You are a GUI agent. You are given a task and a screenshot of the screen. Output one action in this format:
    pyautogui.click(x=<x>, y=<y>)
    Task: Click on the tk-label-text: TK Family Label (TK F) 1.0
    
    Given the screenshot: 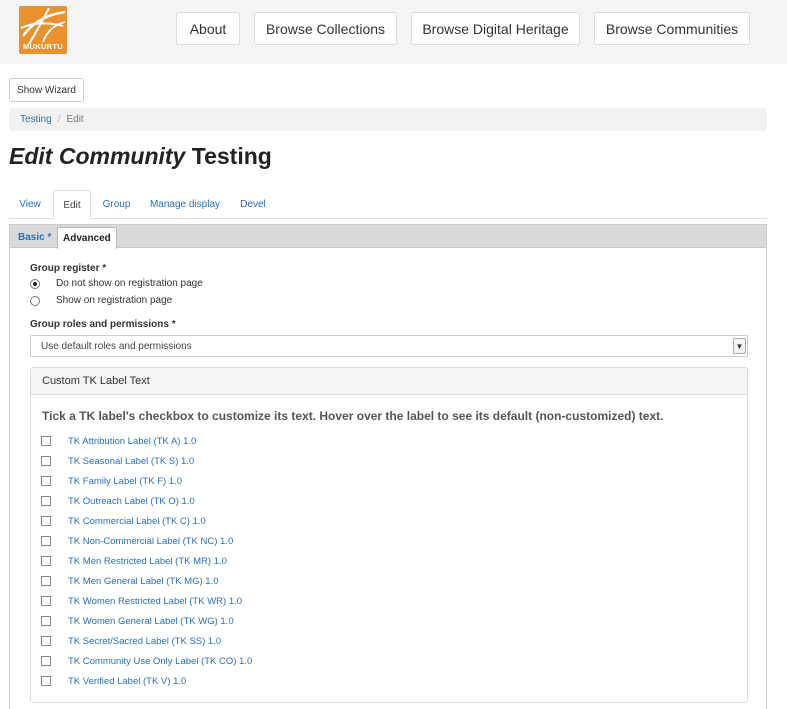 What is the action you would take?
    pyautogui.click(x=125, y=481)
    